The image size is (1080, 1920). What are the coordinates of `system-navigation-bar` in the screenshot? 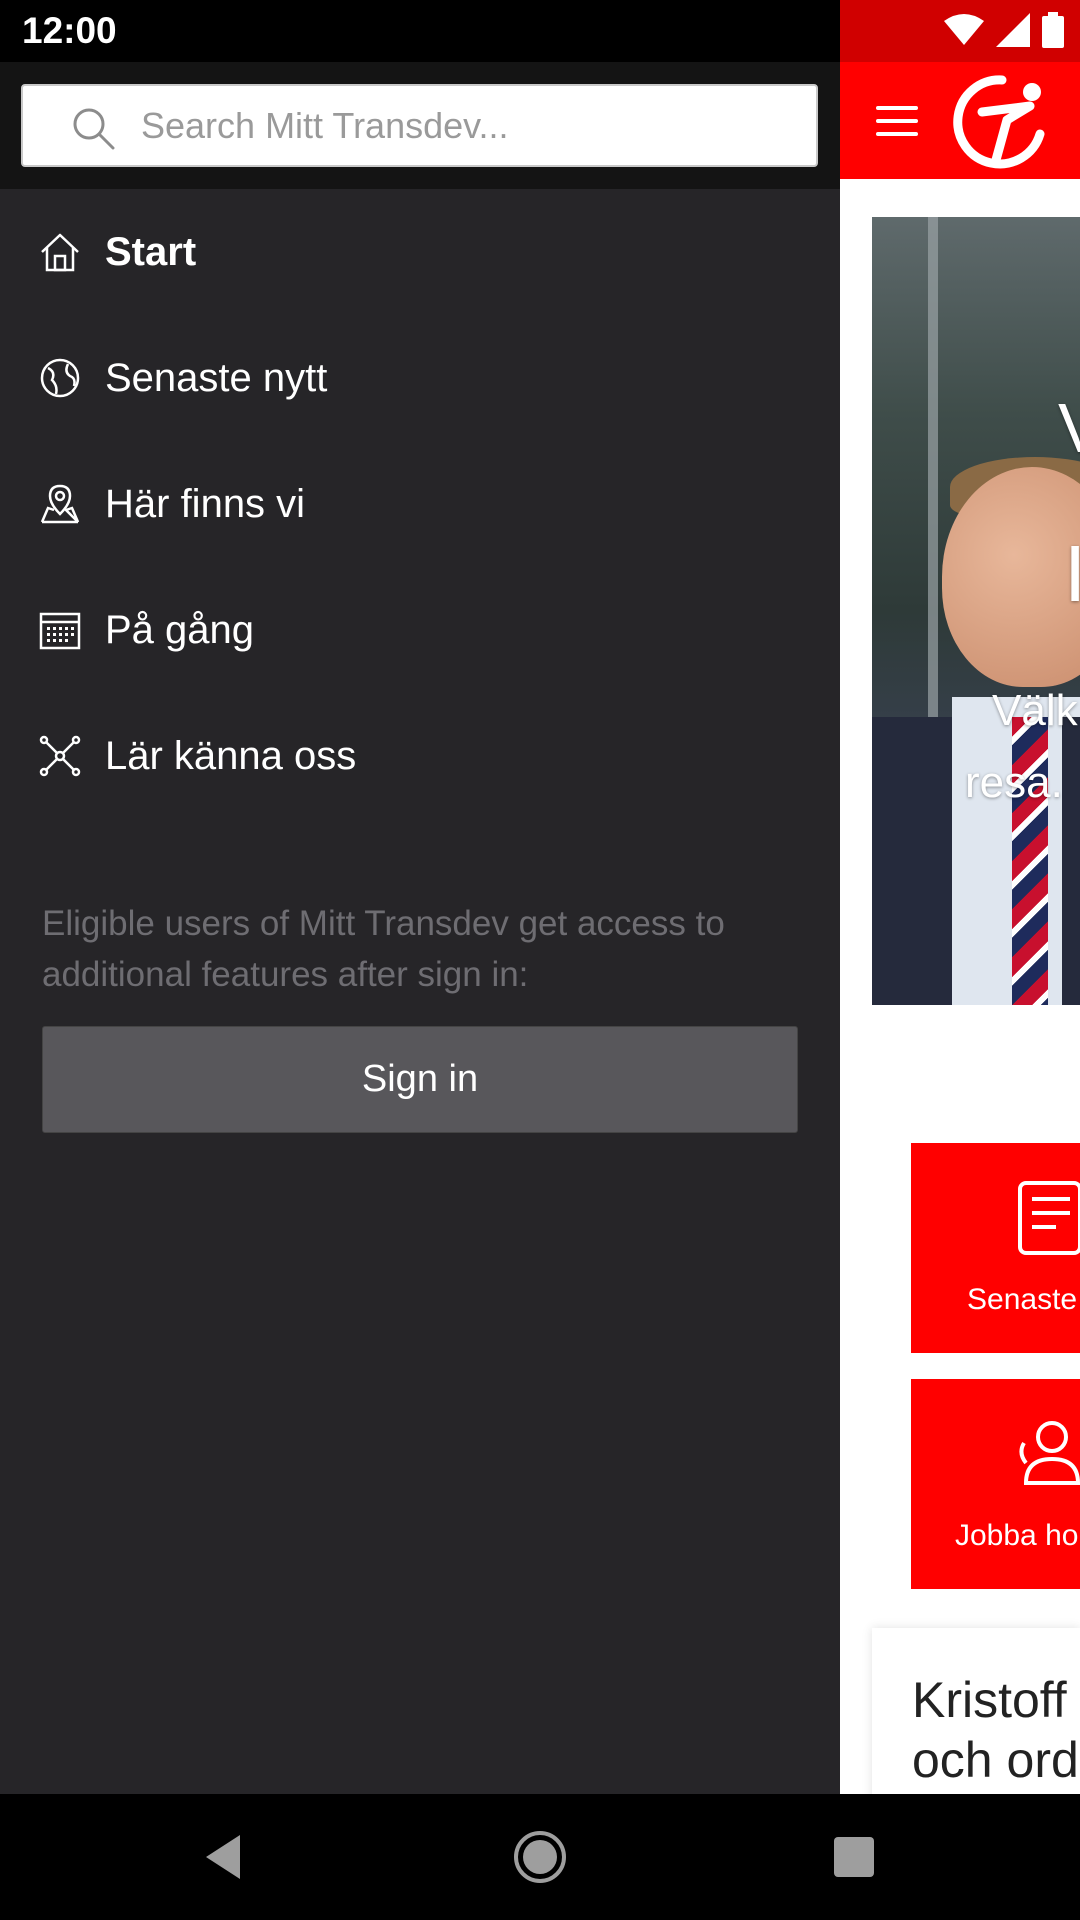 It's located at (540, 1857).